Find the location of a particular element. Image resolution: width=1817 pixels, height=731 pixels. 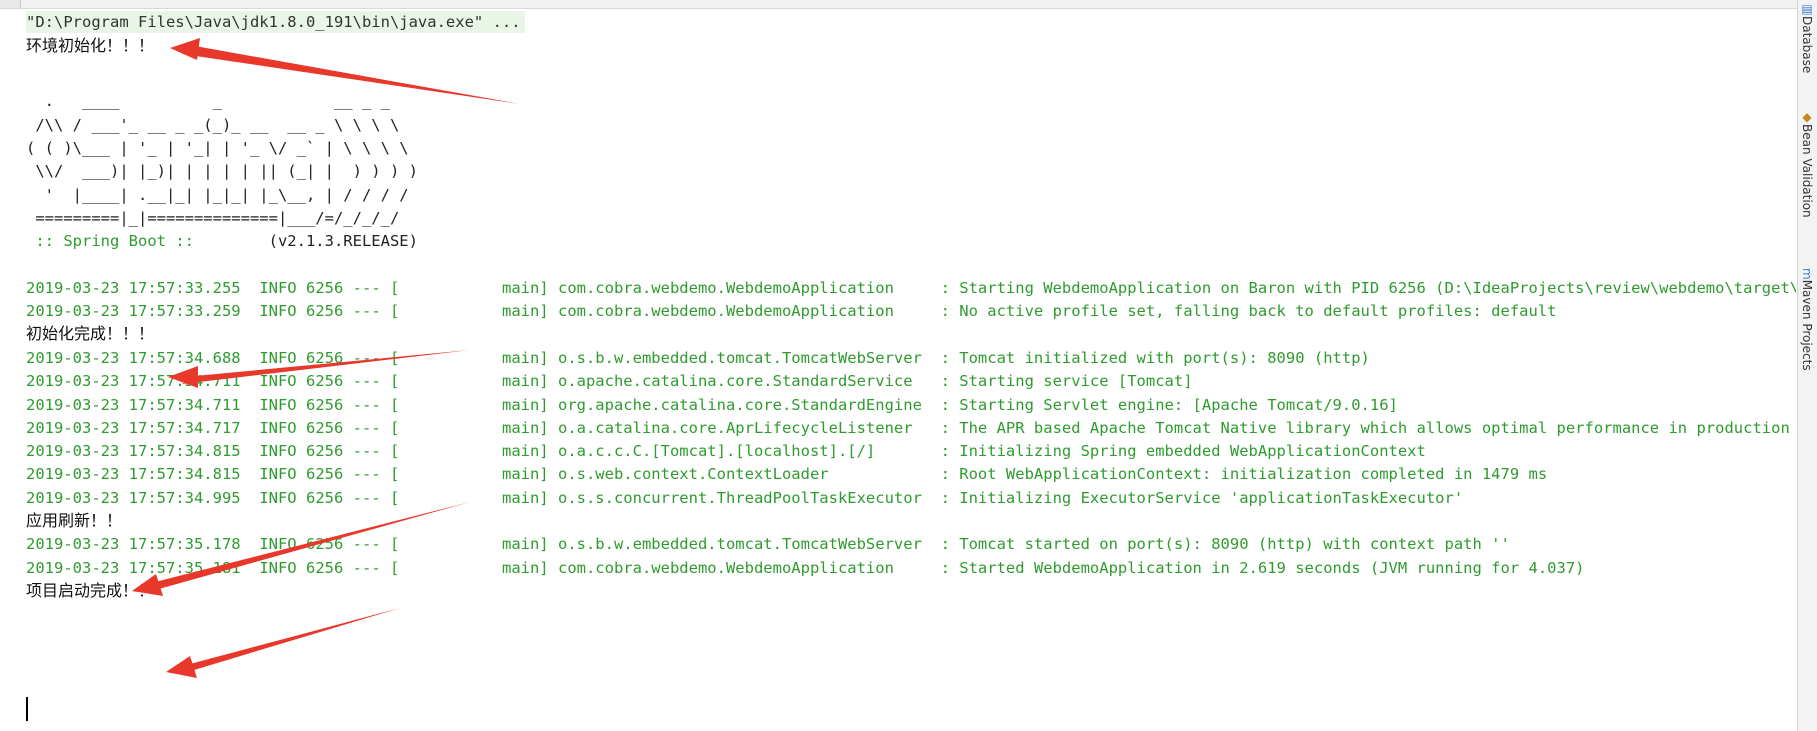

side-tab-label: Bean Validation is located at coordinates (1807, 171).